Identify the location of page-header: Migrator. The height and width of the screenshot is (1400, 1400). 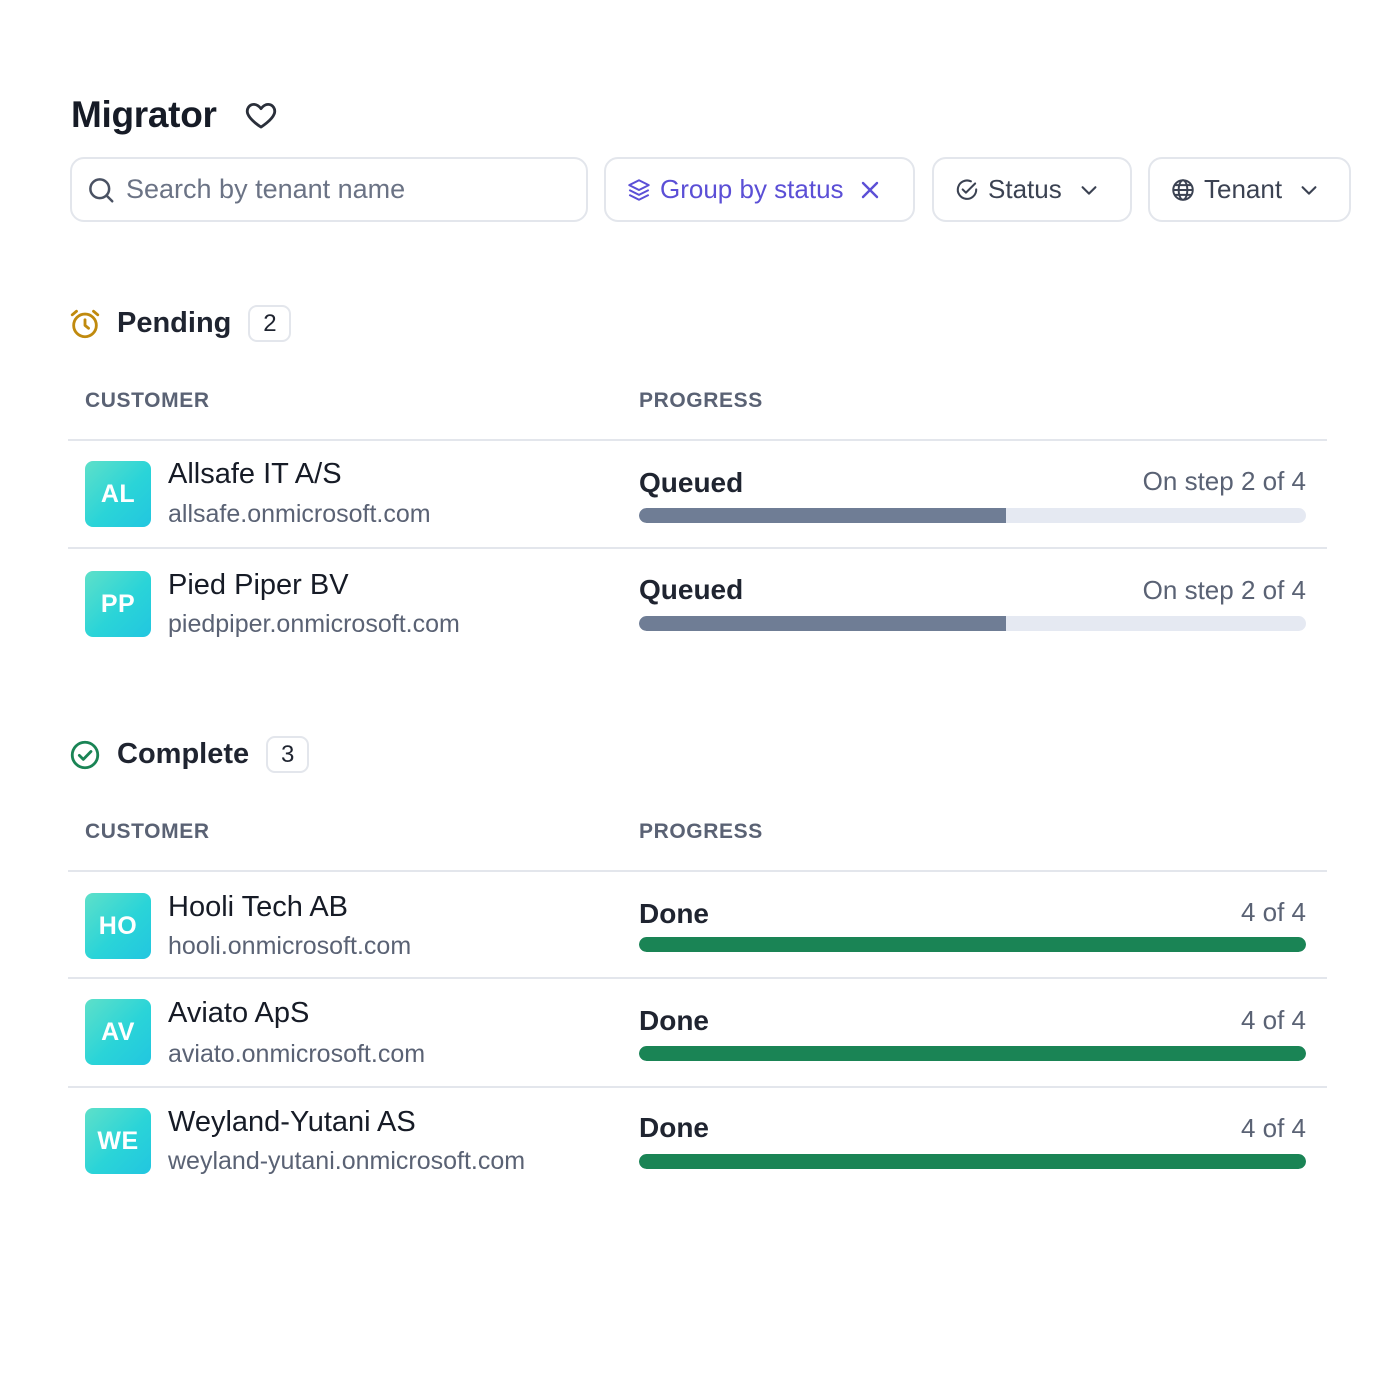
(175, 115).